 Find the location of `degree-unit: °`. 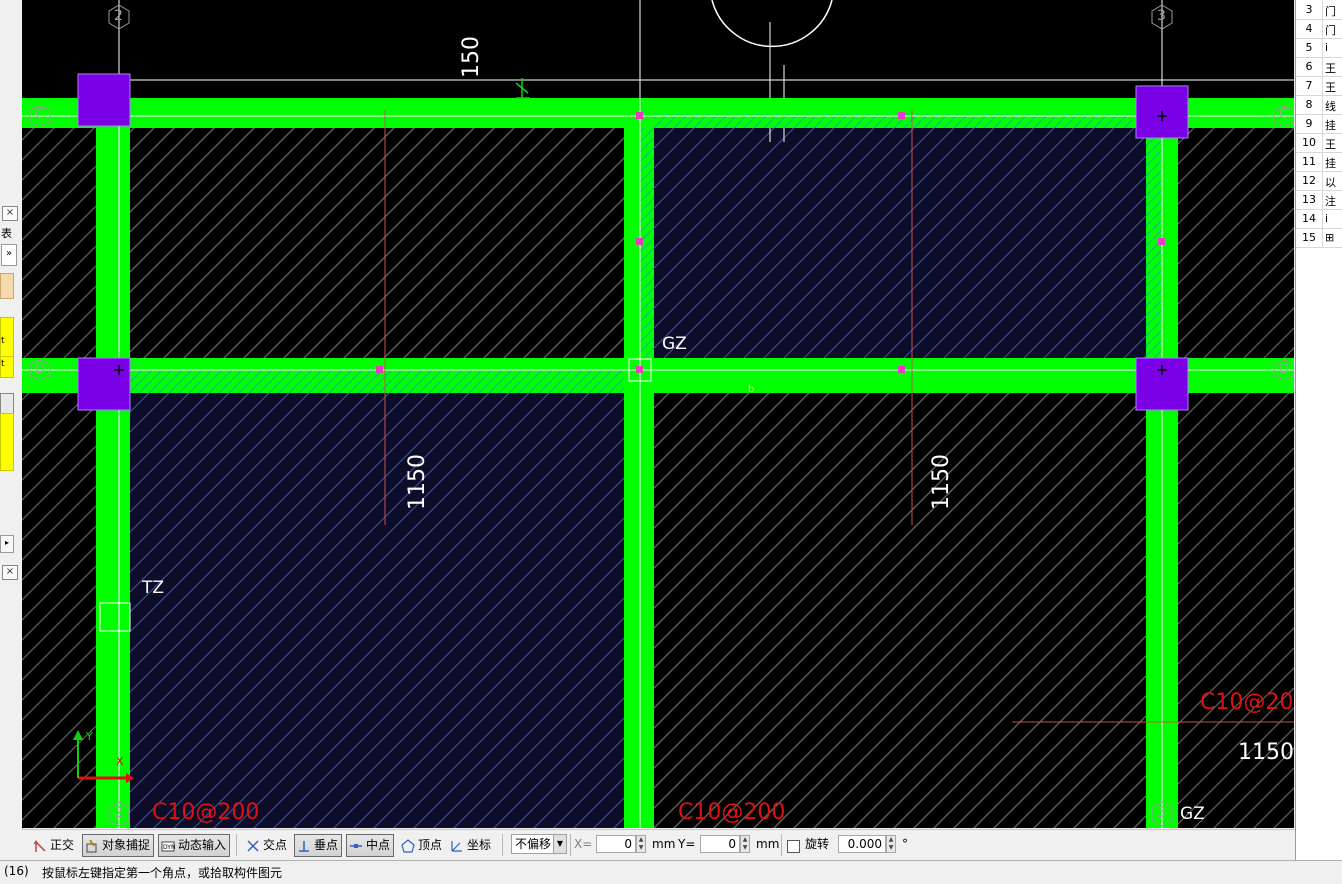

degree-unit: ° is located at coordinates (905, 844).